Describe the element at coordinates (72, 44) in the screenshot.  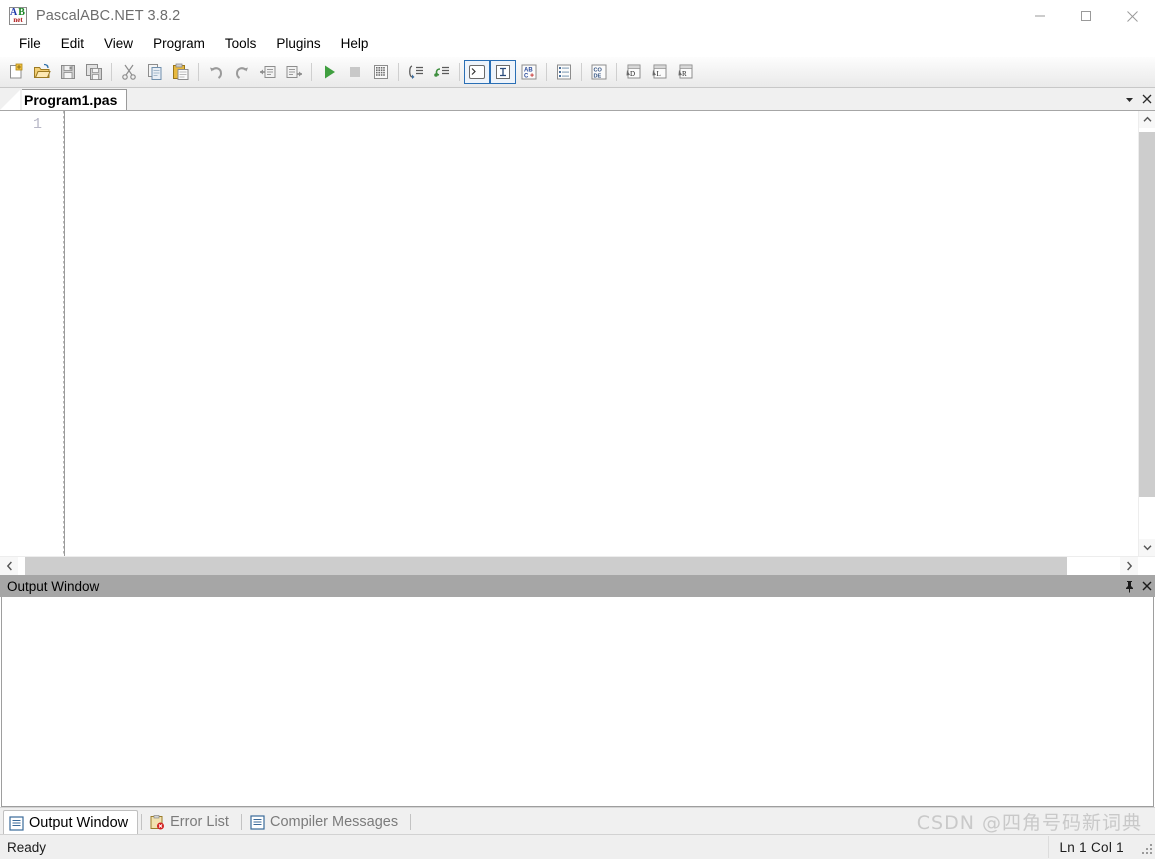
I see `menu-item-edit: Edit` at that location.